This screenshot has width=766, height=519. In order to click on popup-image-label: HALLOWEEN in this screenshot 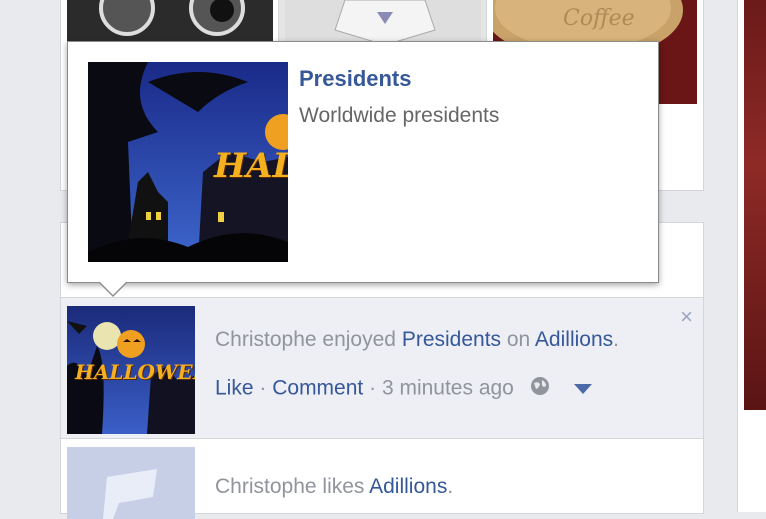, I will do `click(251, 166)`.